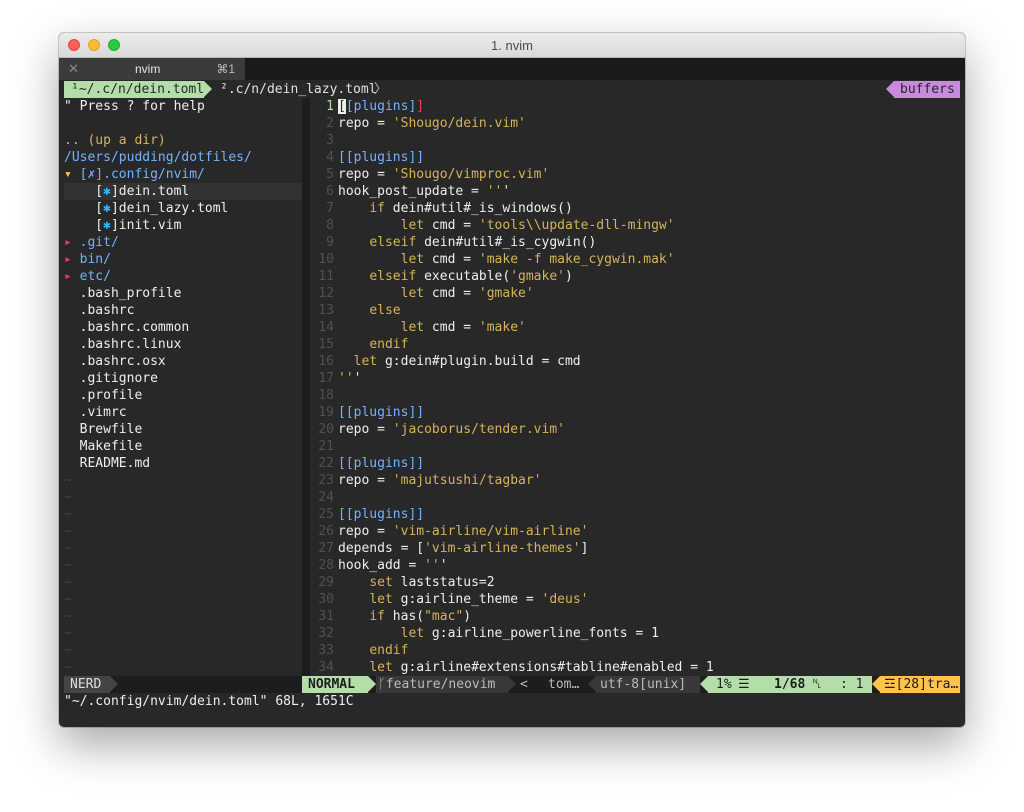  What do you see at coordinates (225, 69) in the screenshot?
I see `tab-shortcut: ⌘1` at bounding box center [225, 69].